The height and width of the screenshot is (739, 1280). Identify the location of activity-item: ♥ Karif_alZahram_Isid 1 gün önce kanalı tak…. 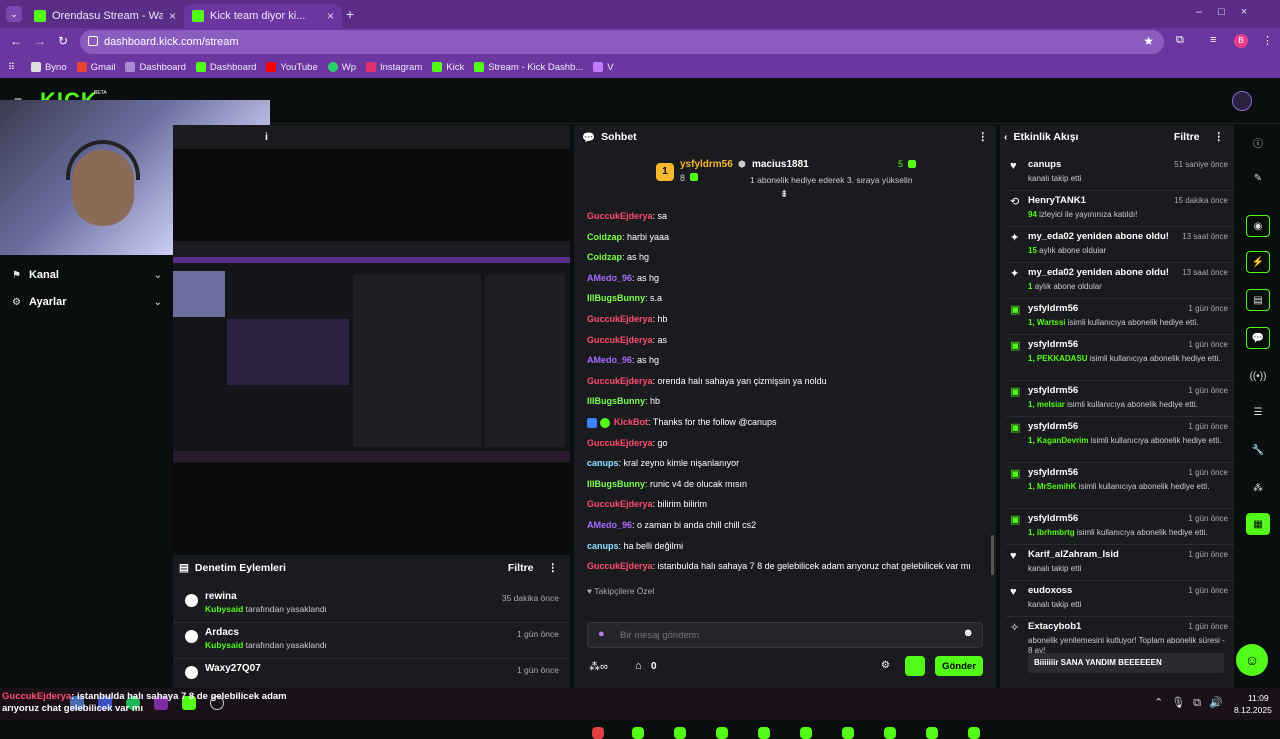
(1120, 563).